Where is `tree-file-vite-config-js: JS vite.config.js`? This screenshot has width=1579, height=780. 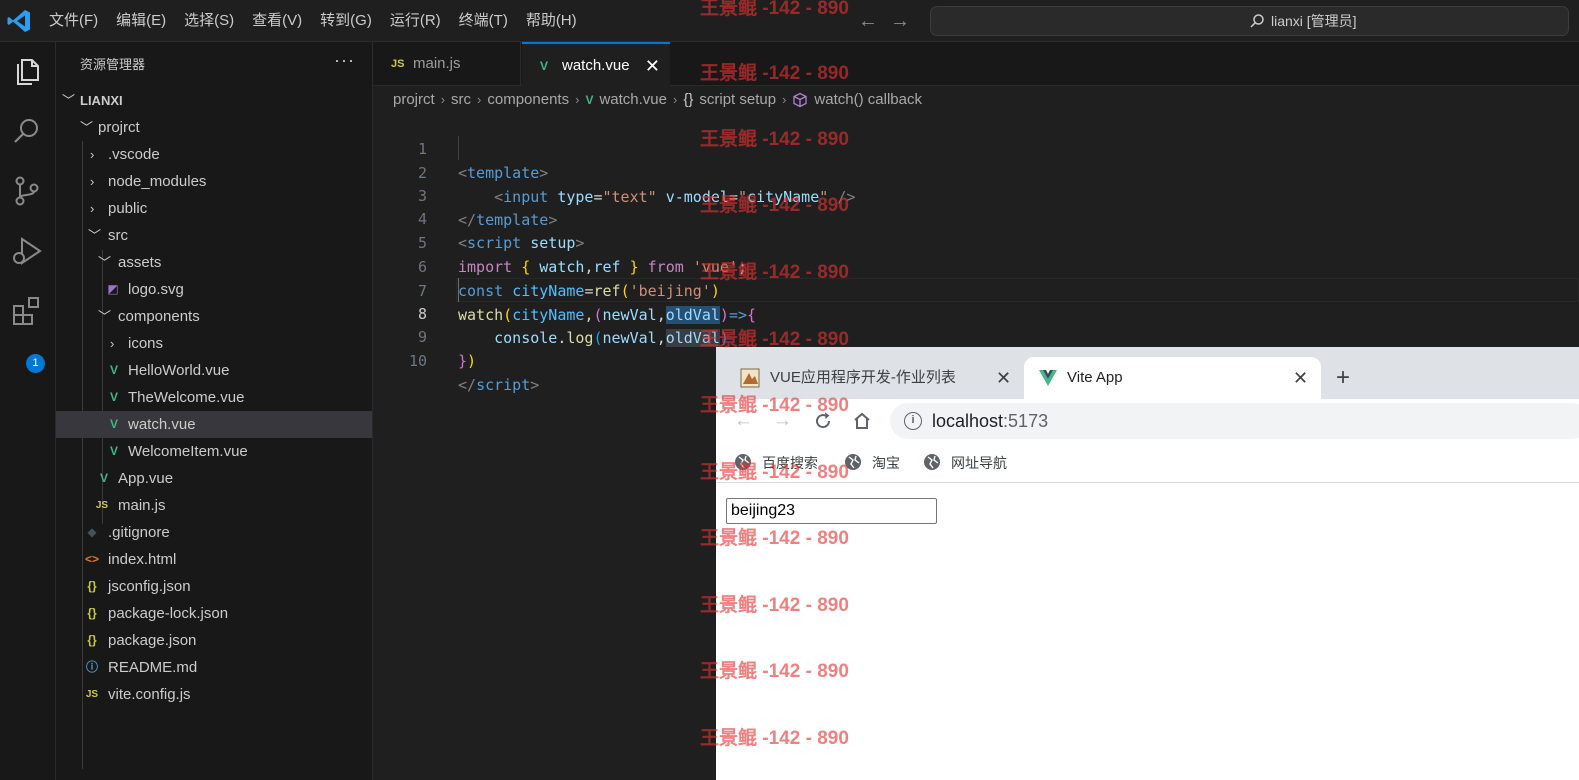
tree-file-vite-config-js: JS vite.config.js is located at coordinates (214, 694).